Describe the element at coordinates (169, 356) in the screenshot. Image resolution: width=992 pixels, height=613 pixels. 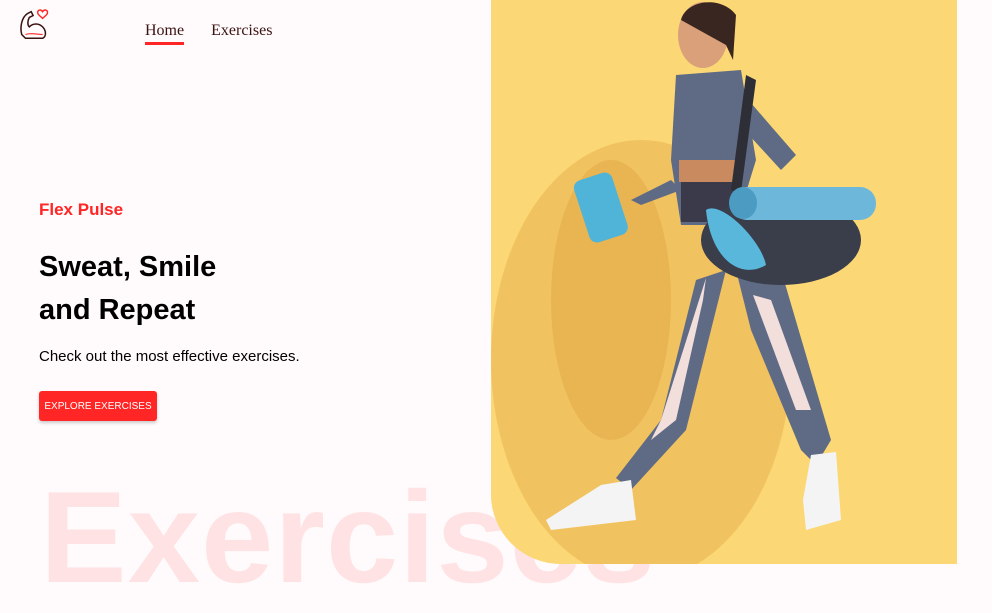
I see `hero-subtitle: Check out the most effective exercises.` at that location.